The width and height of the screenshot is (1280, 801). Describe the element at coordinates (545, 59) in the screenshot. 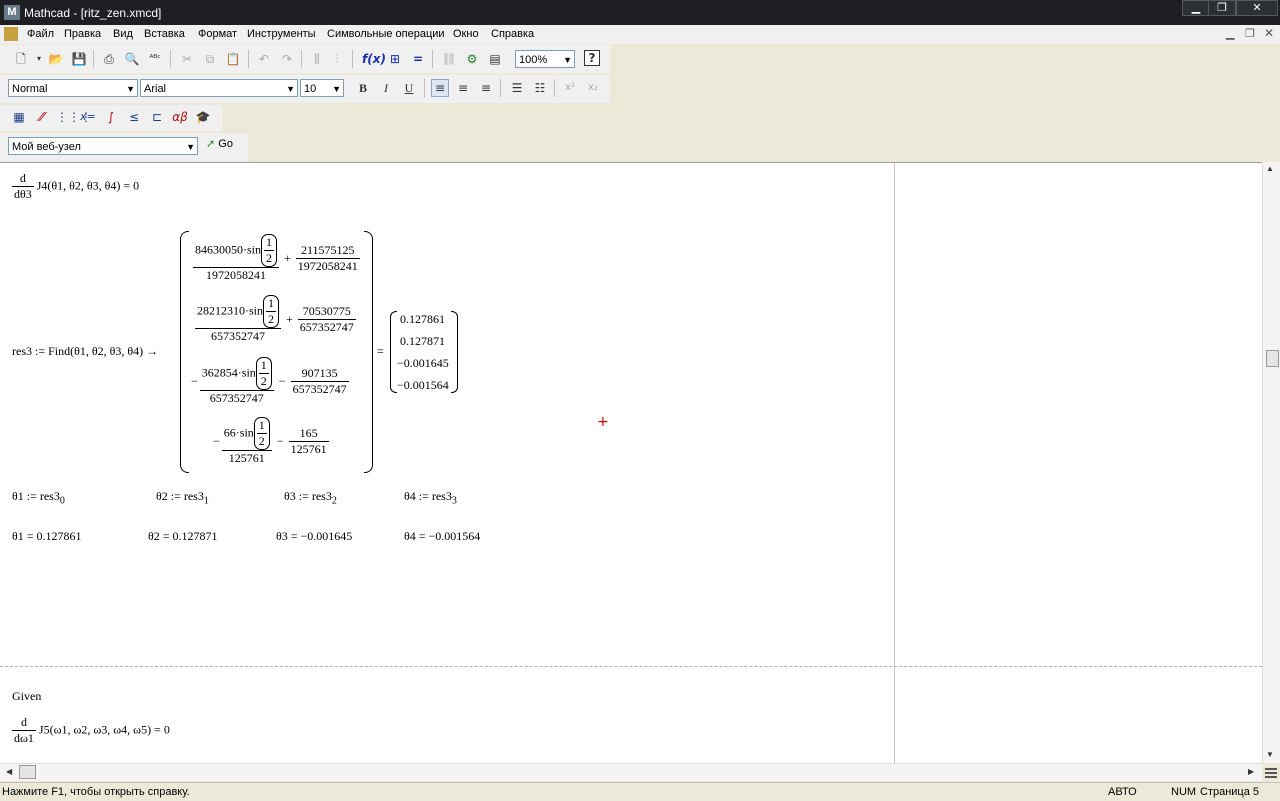

I see `zoom-select: 100% ▼` at that location.